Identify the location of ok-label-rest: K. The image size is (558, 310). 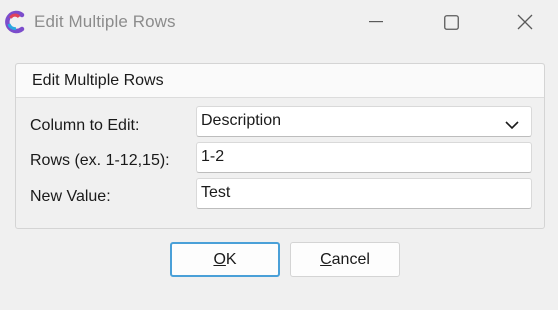
(231, 259).